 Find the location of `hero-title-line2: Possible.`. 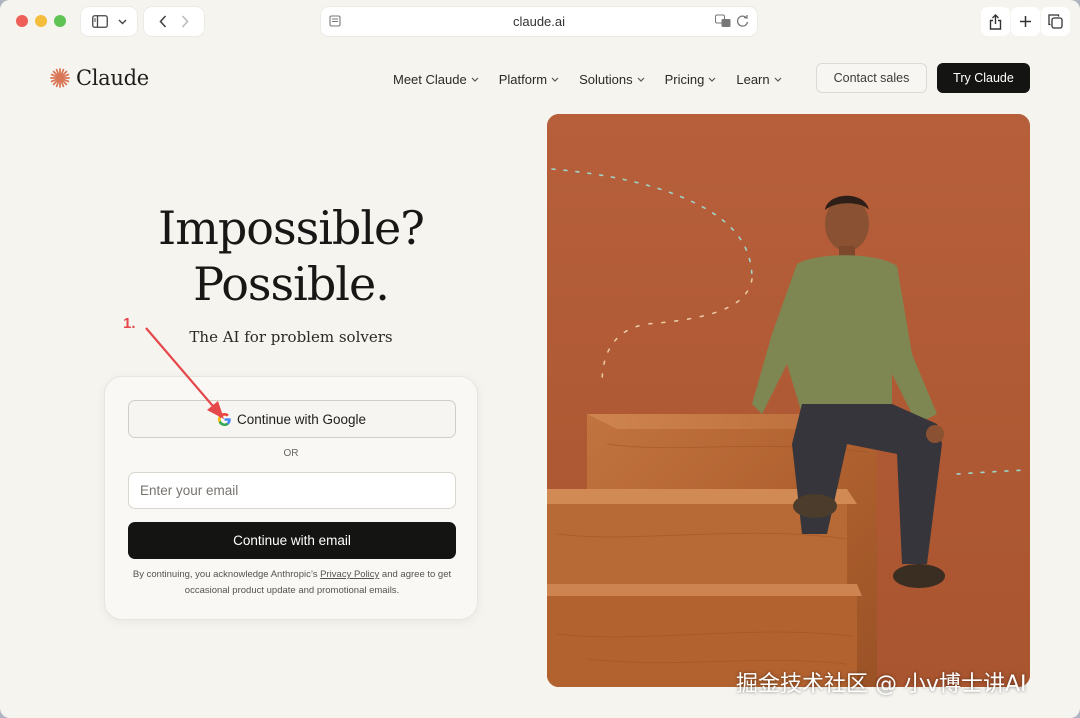

hero-title-line2: Possible. is located at coordinates (291, 284).